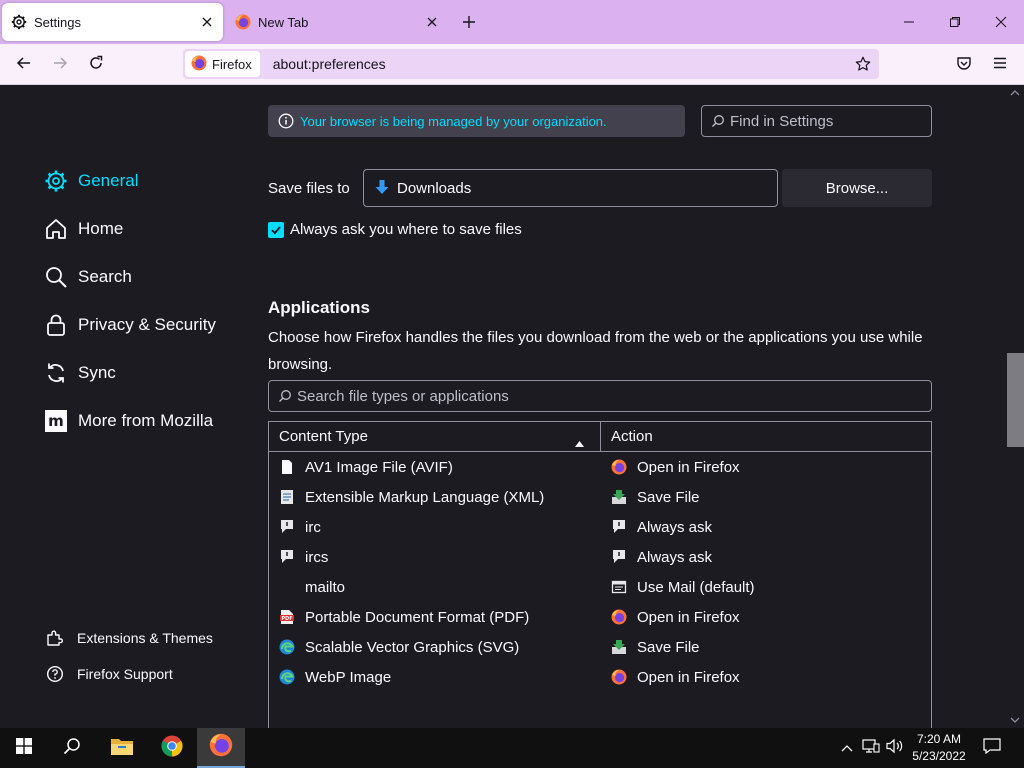 Image resolution: width=1024 pixels, height=768 pixels. What do you see at coordinates (435, 677) in the screenshot?
I see `content-type-cell: WebP Image` at bounding box center [435, 677].